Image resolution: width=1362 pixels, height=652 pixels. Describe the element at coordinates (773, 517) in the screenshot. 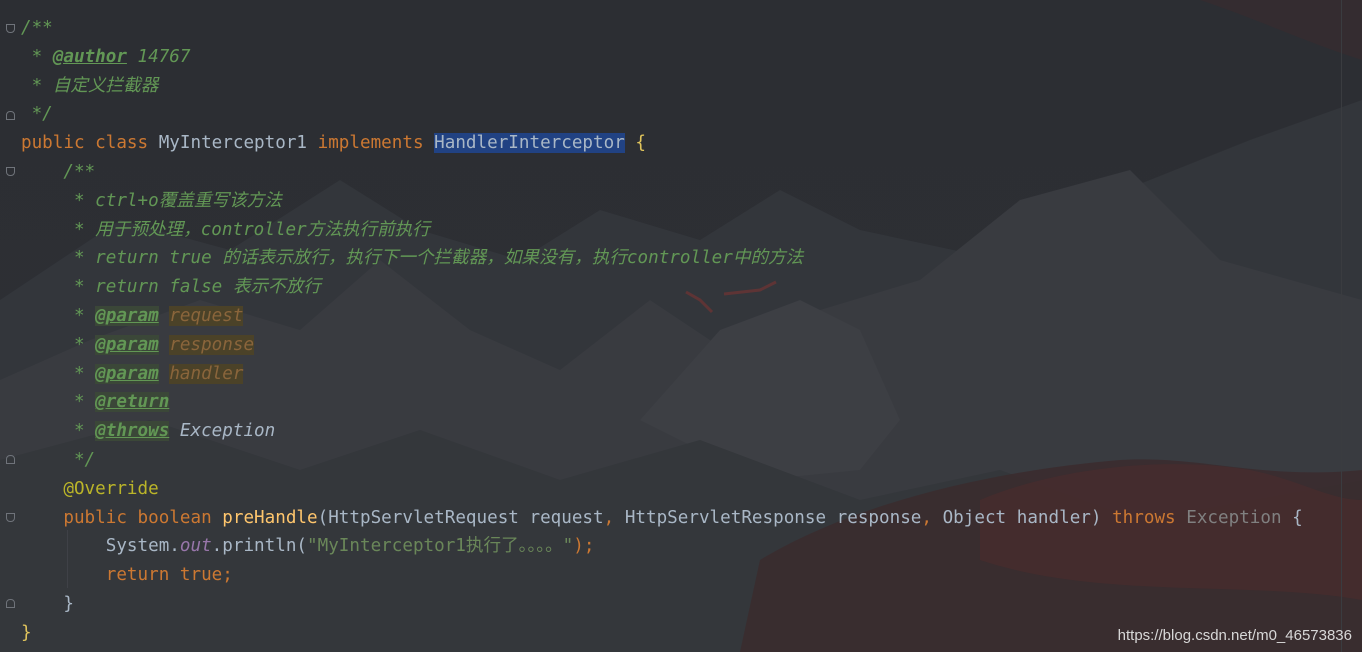

I see `code-token: HttpServletResponse response` at that location.